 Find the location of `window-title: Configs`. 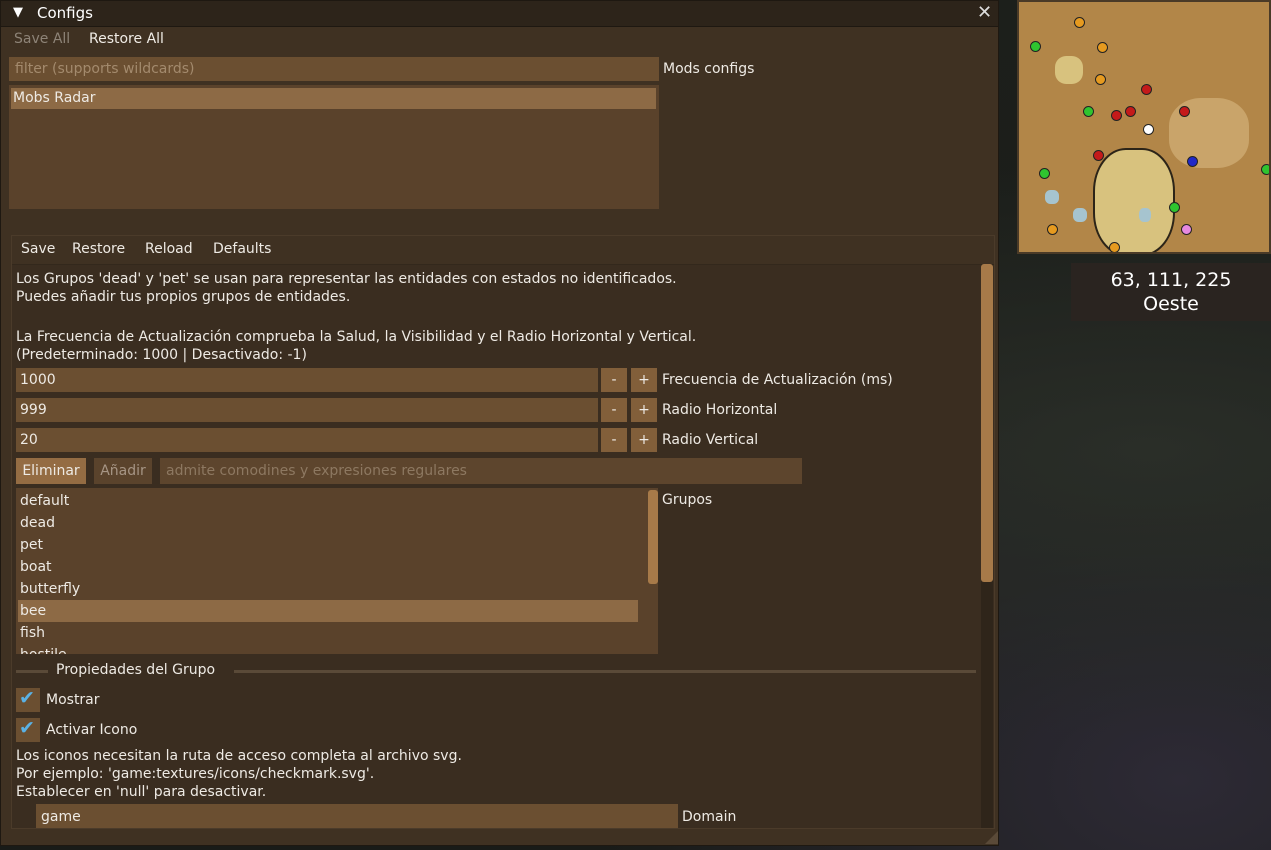

window-title: Configs is located at coordinates (65, 13).